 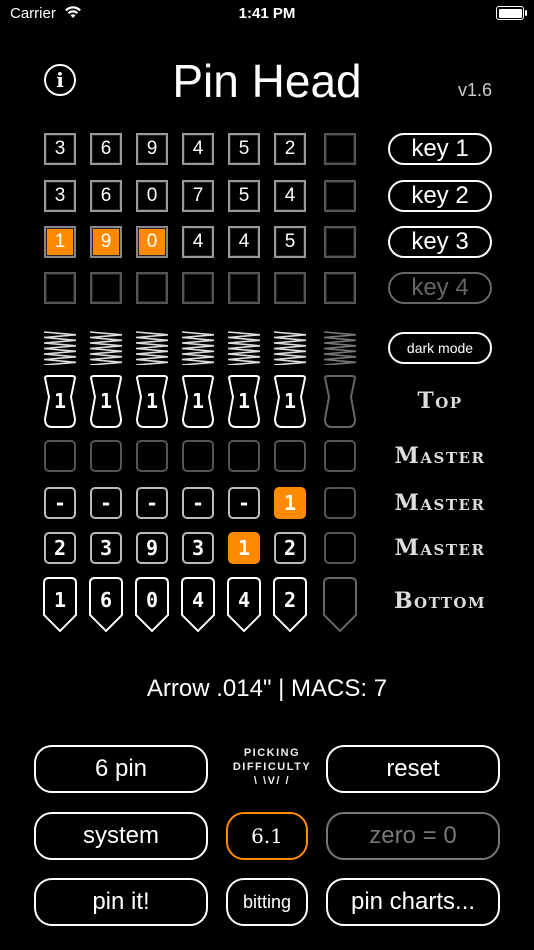 I want to click on master-3-pin-1: 2, so click(x=60, y=548).